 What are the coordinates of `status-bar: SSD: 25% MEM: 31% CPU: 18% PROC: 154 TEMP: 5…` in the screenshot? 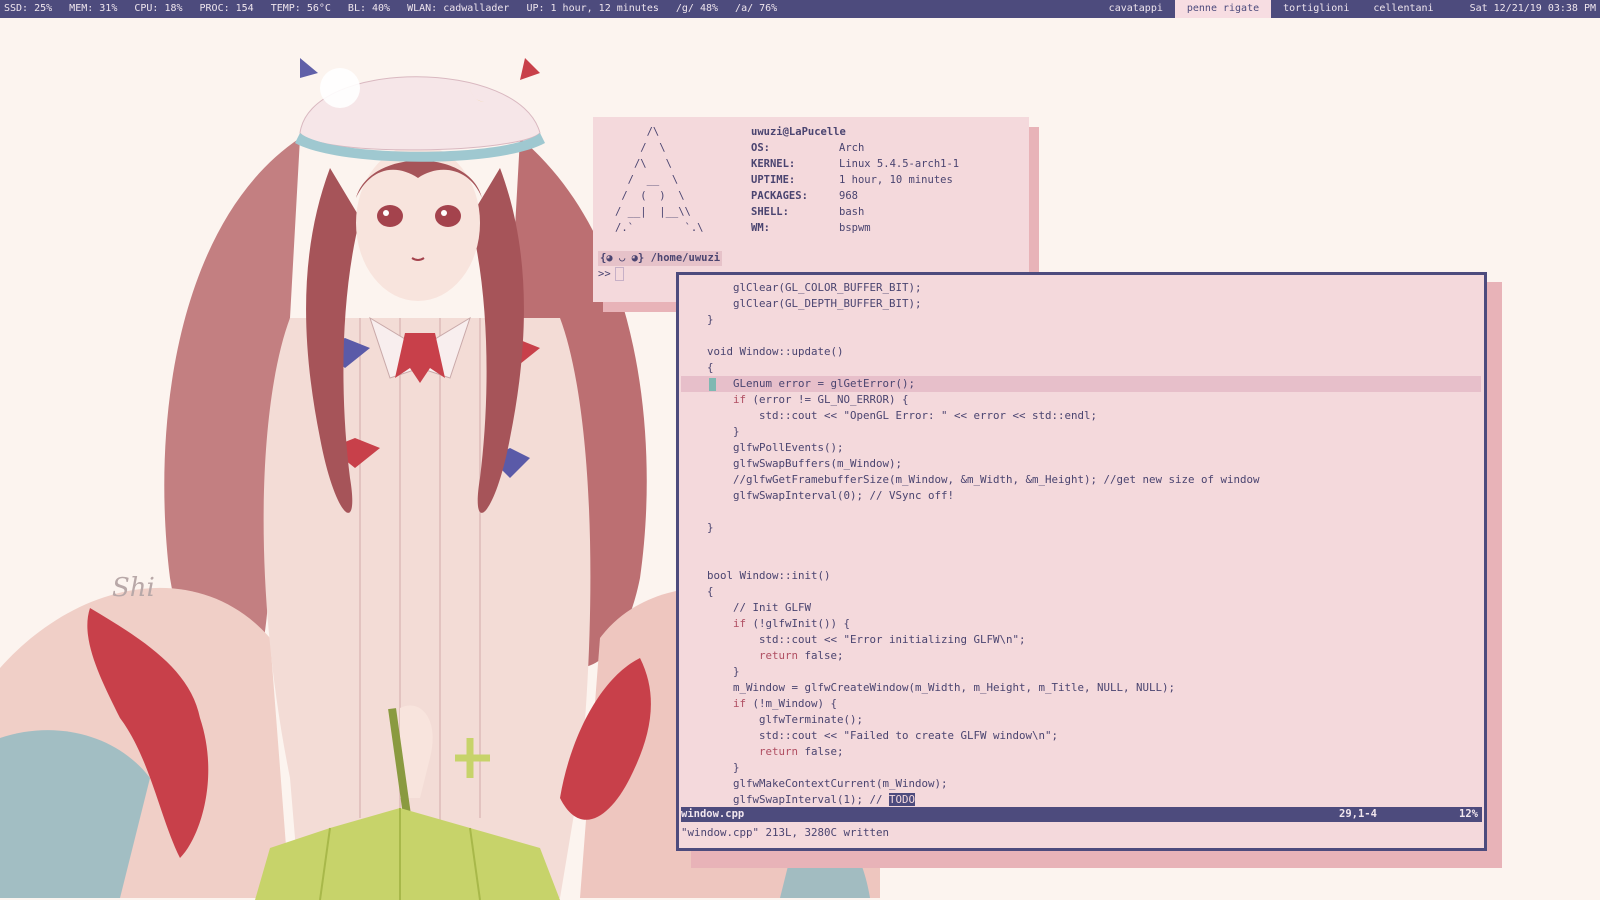 It's located at (800, 9).